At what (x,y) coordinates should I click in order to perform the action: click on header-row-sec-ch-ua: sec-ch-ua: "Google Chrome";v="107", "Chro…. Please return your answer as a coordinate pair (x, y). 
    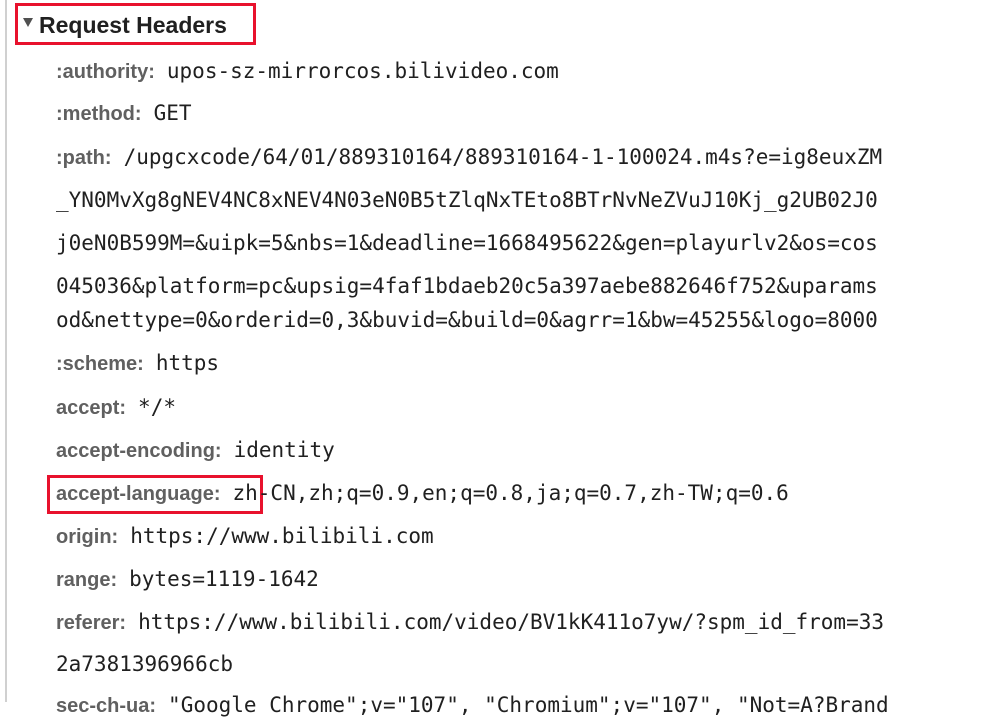
    Looking at the image, I should click on (472, 705).